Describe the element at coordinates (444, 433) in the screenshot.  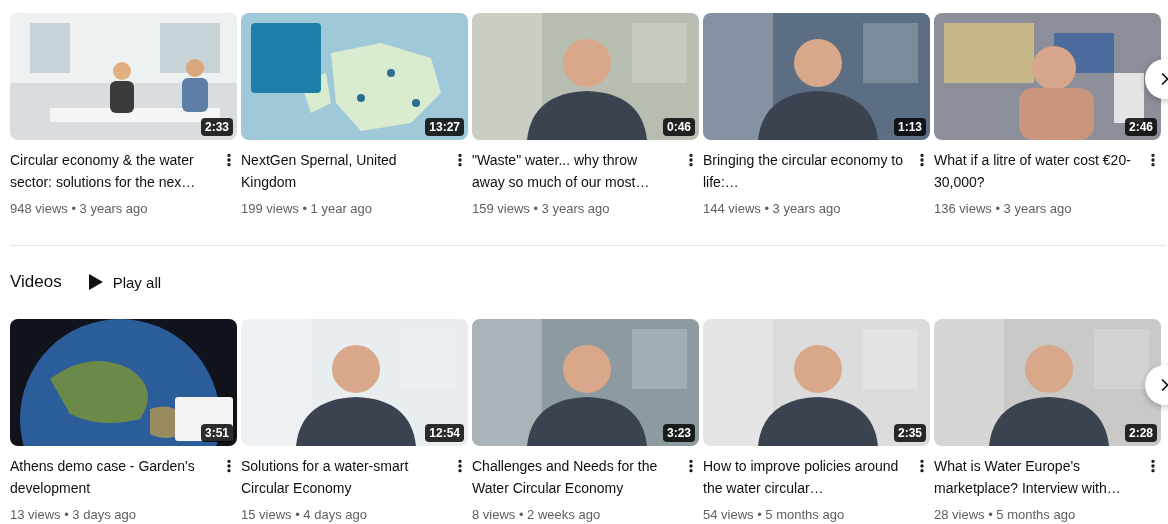
I see `duration-badge: 12:54` at that location.